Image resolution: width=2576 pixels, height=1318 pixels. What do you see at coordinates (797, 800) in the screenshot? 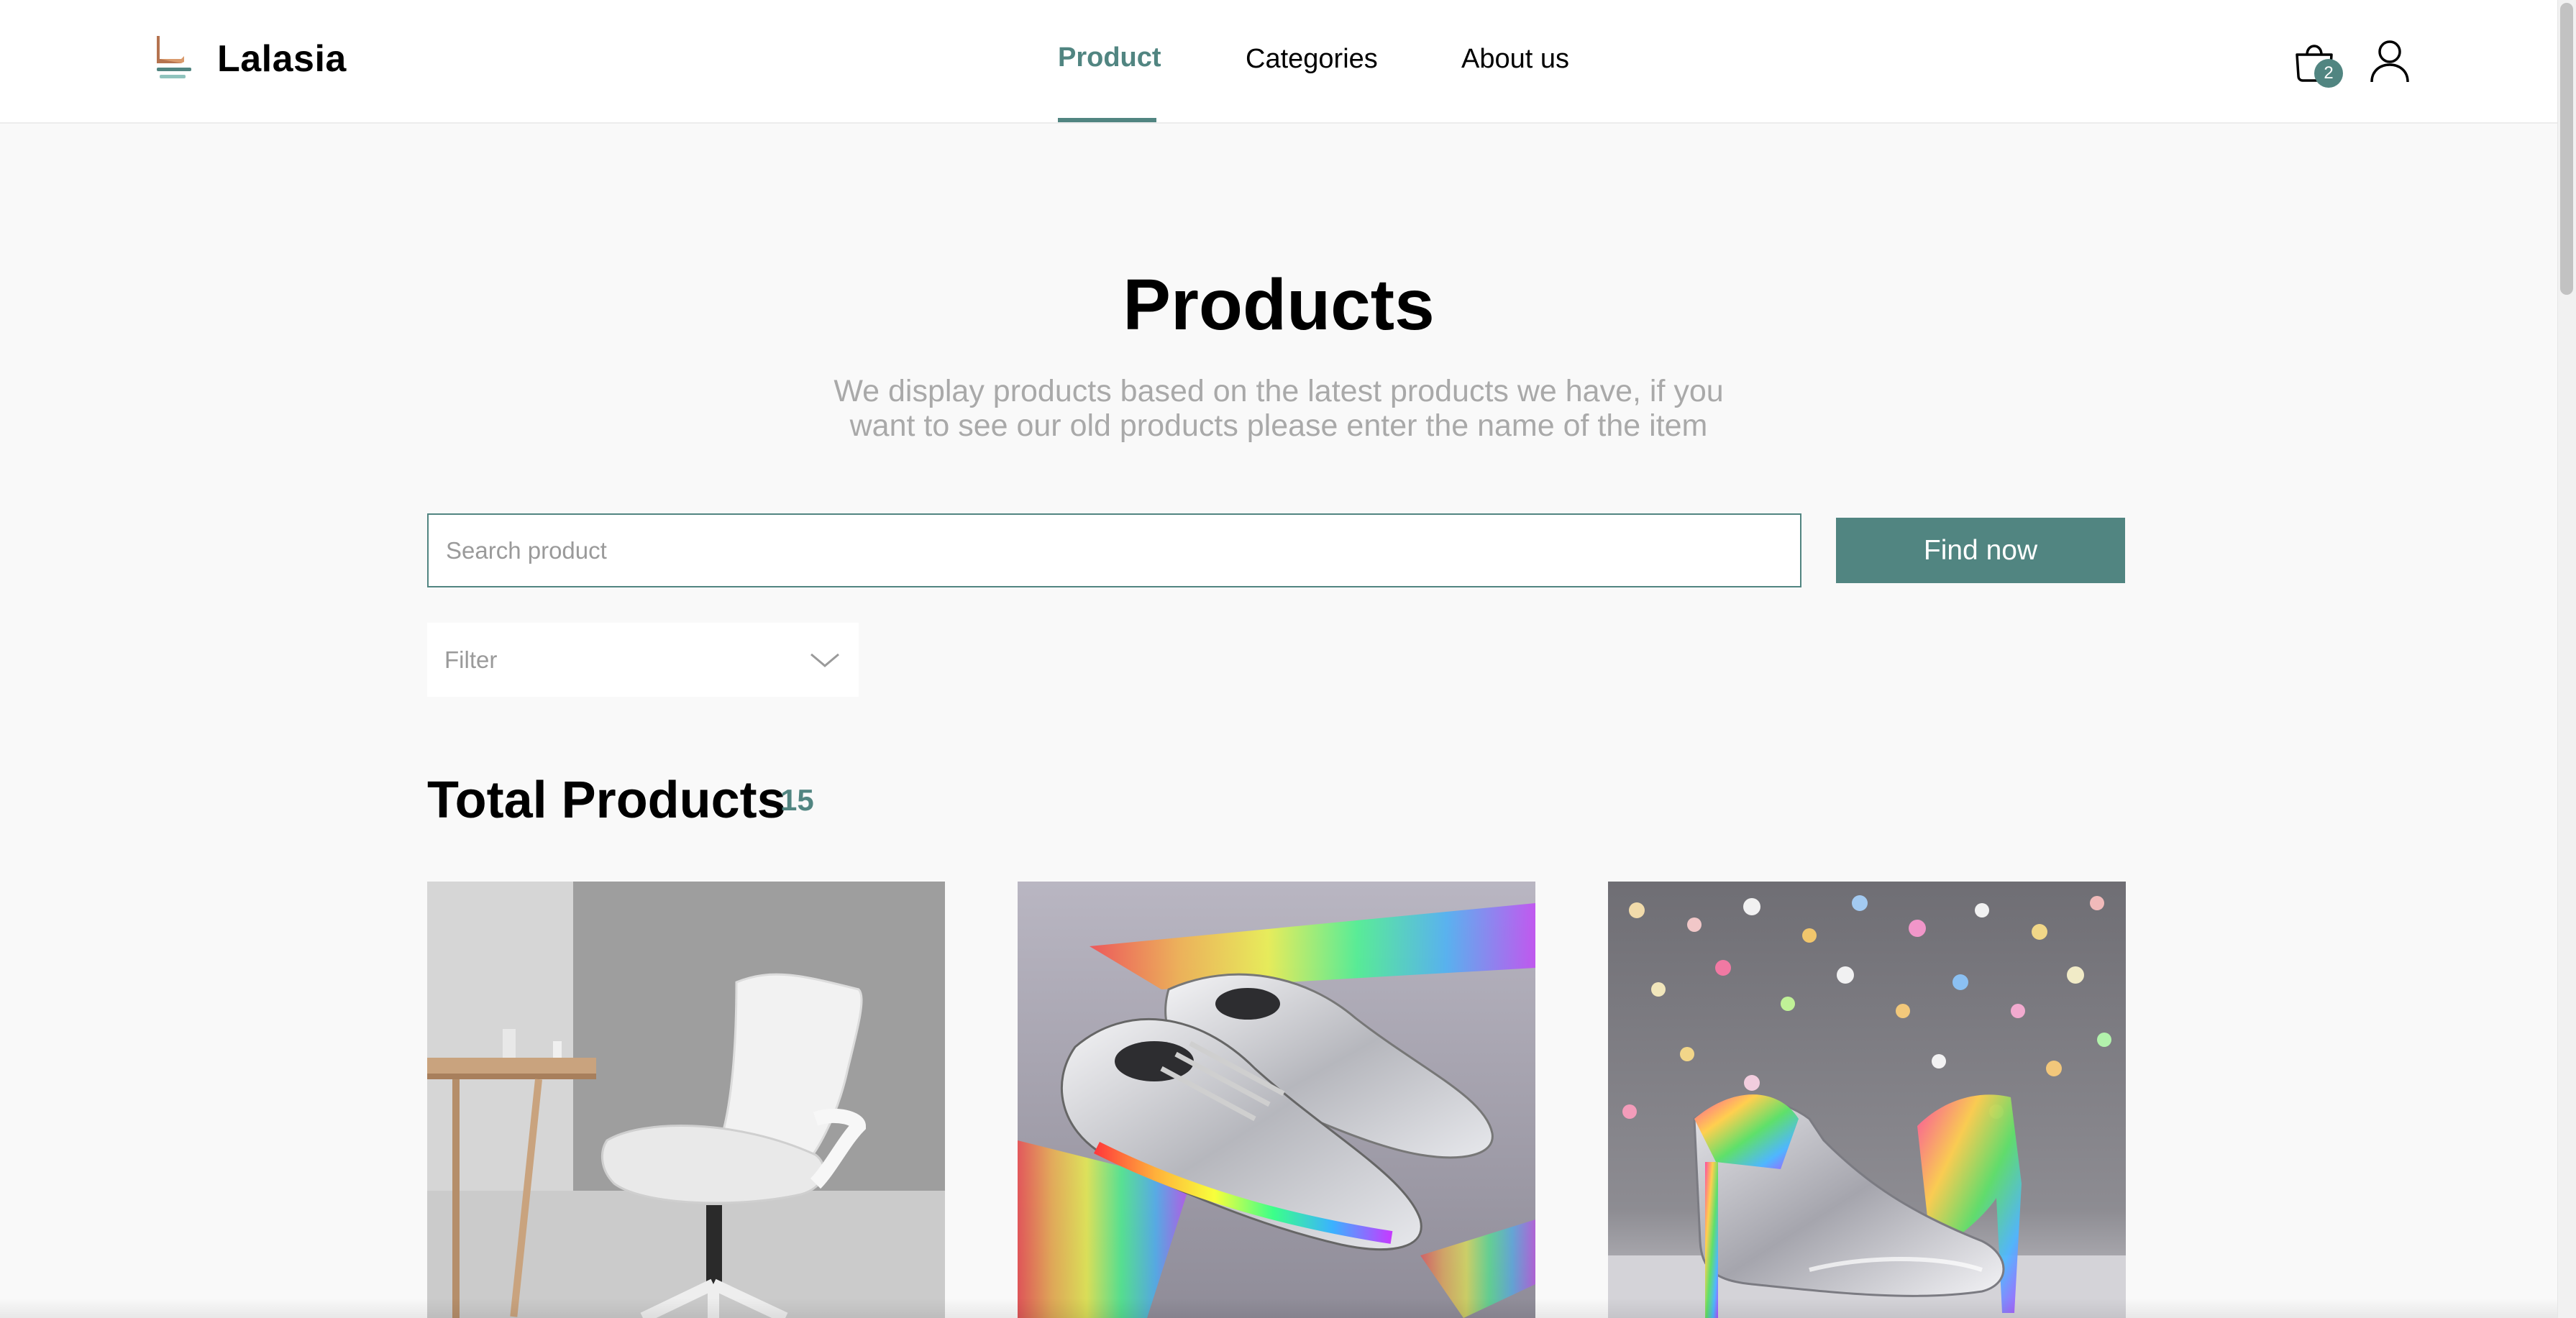
I see `total-products-count: 15` at bounding box center [797, 800].